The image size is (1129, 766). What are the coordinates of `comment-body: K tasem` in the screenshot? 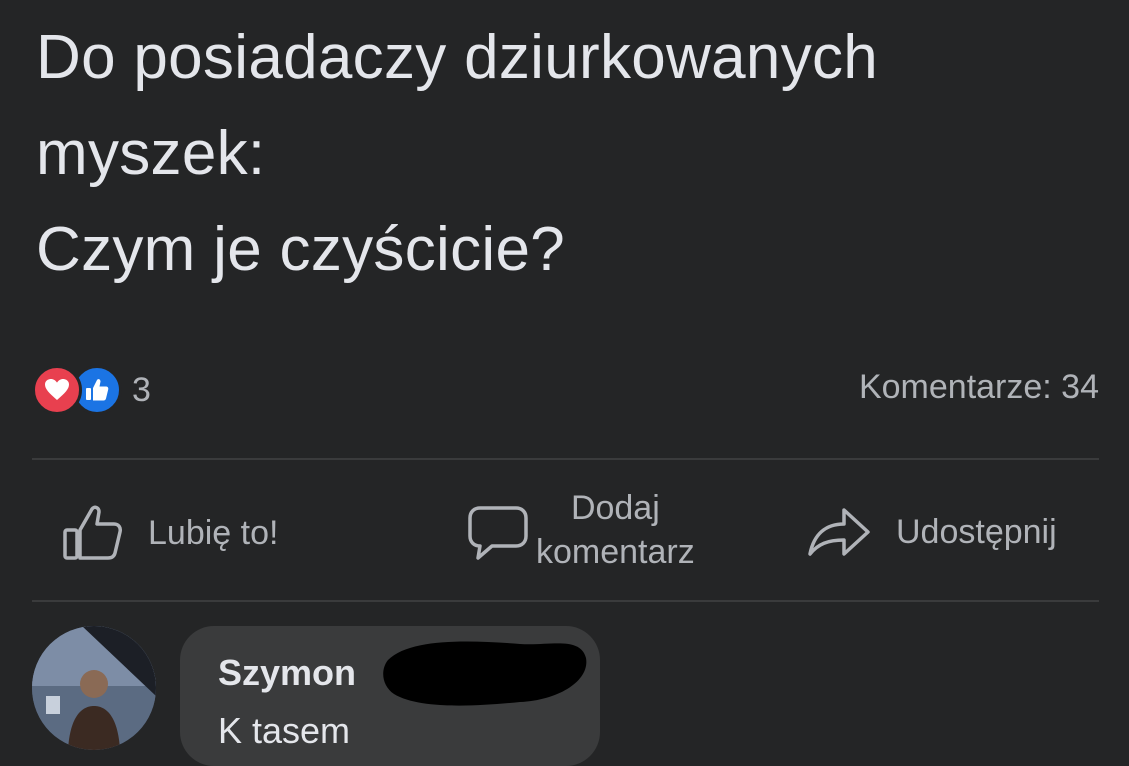 It's located at (284, 730).